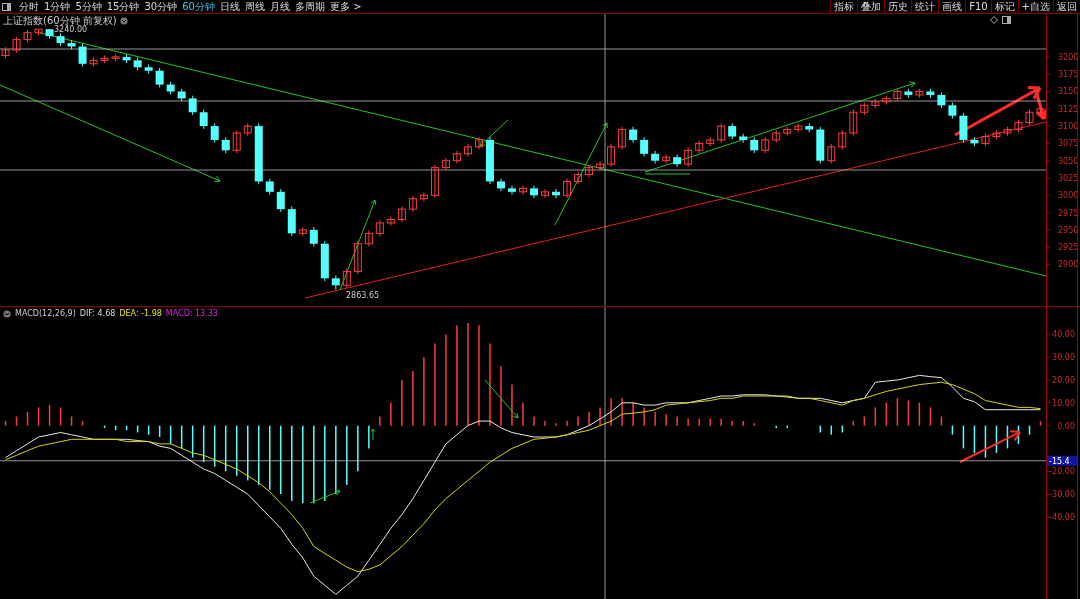 The image size is (1080, 599). What do you see at coordinates (1067, 213) in the screenshot?
I see `axis-label: 2975` at bounding box center [1067, 213].